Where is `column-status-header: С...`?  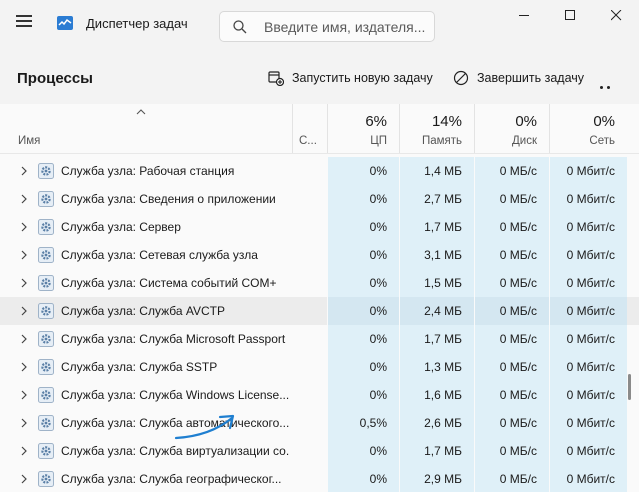
column-status-header: С... is located at coordinates (309, 128).